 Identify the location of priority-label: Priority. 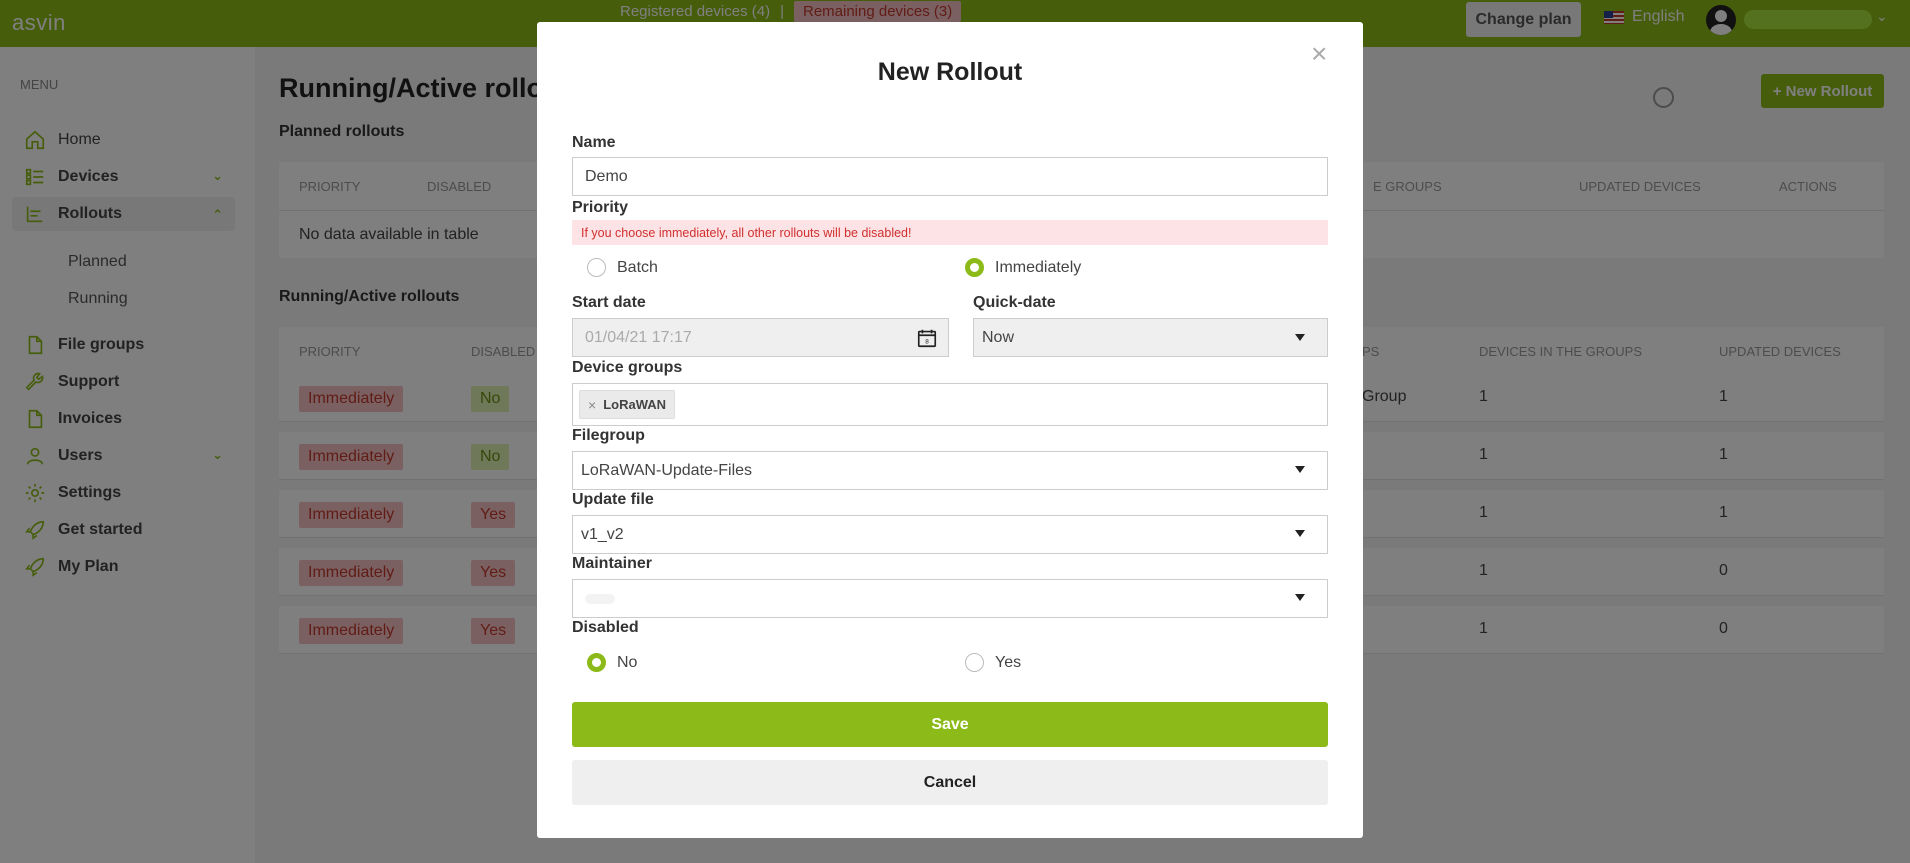
(600, 207).